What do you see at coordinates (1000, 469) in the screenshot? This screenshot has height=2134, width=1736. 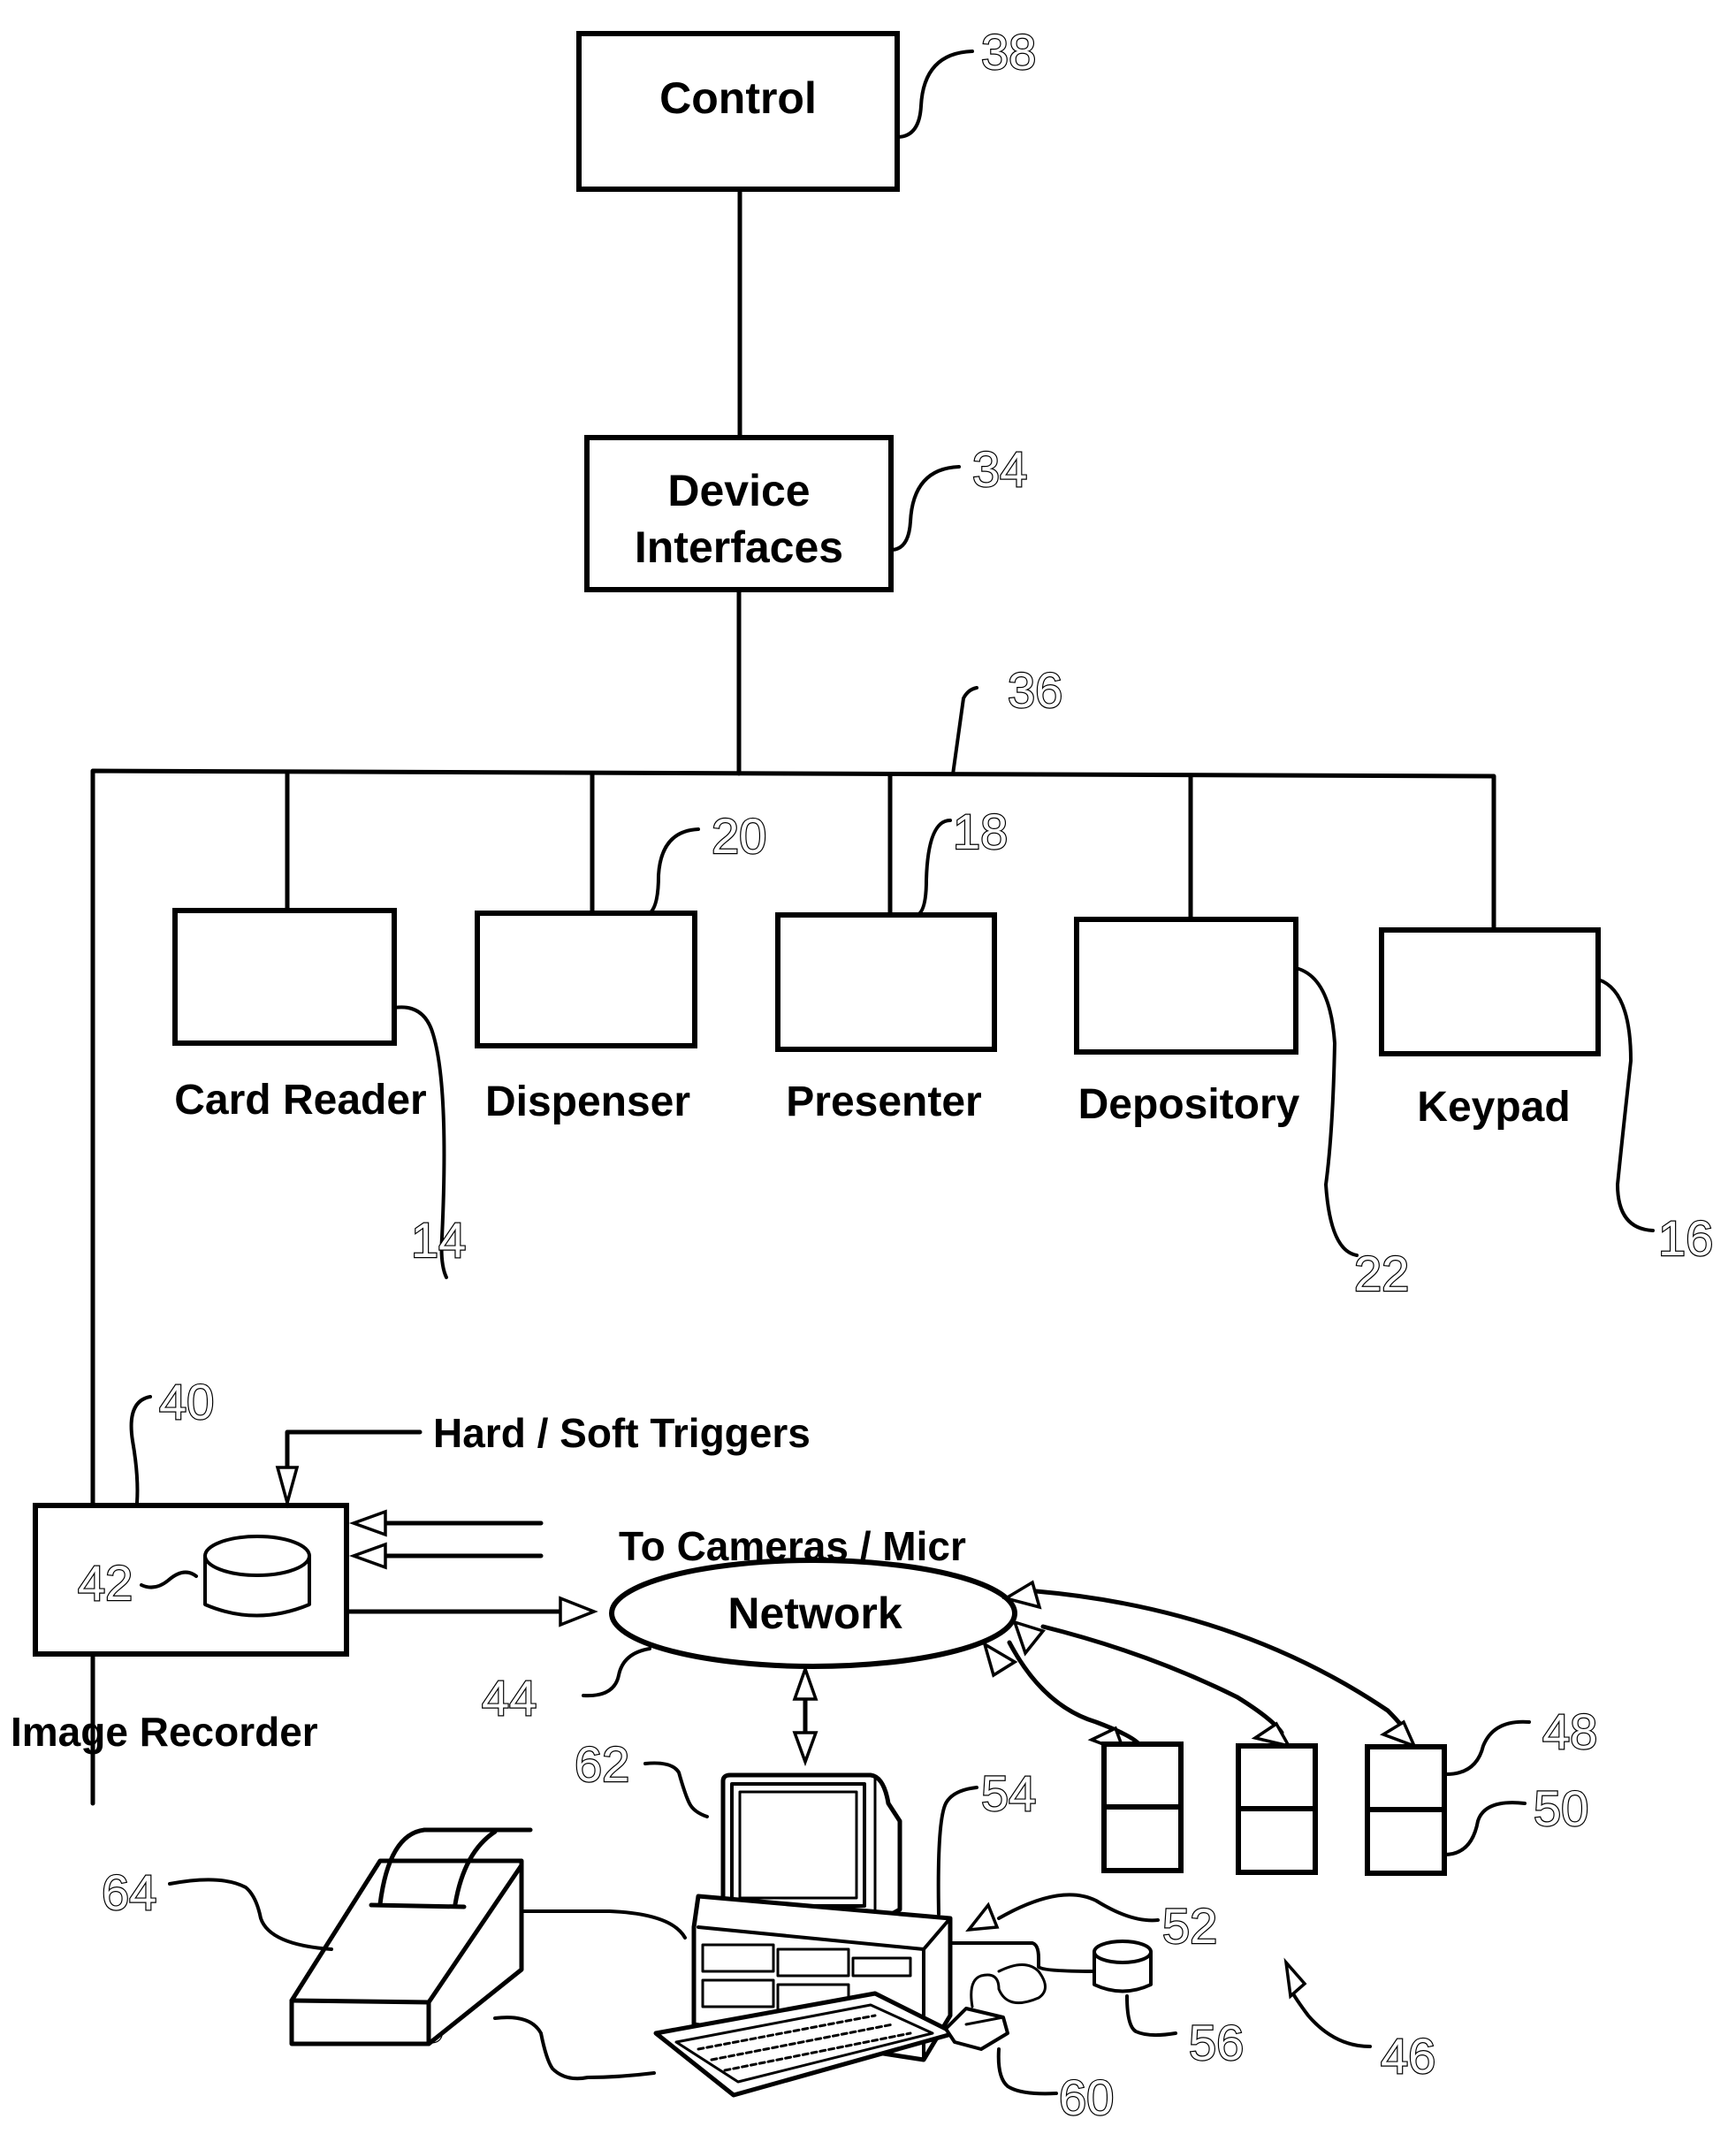 I see `device-interfaces-ref: 34` at bounding box center [1000, 469].